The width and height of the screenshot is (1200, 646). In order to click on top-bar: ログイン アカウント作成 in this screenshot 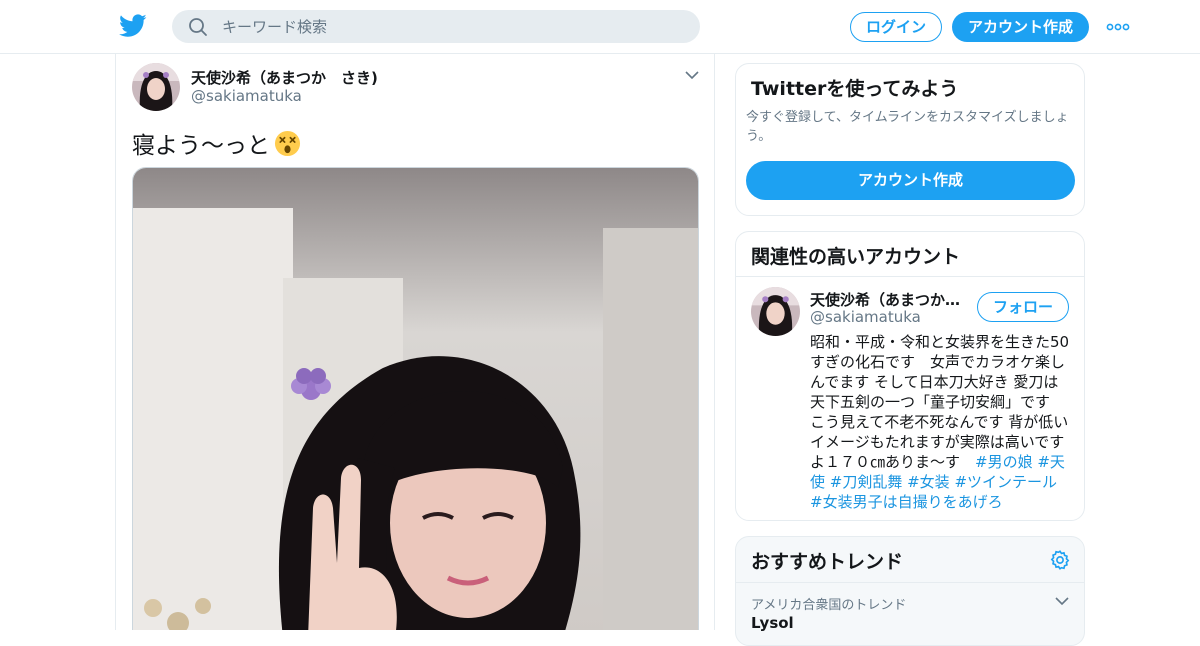, I will do `click(600, 27)`.